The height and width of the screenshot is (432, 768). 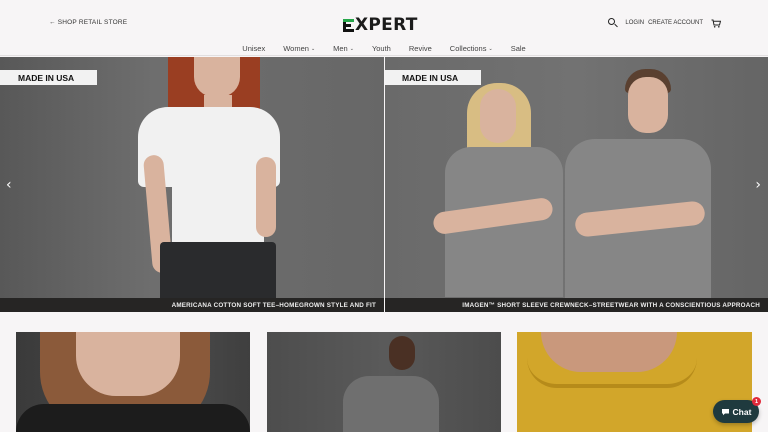 I want to click on nav-label: Sale, so click(x=518, y=48).